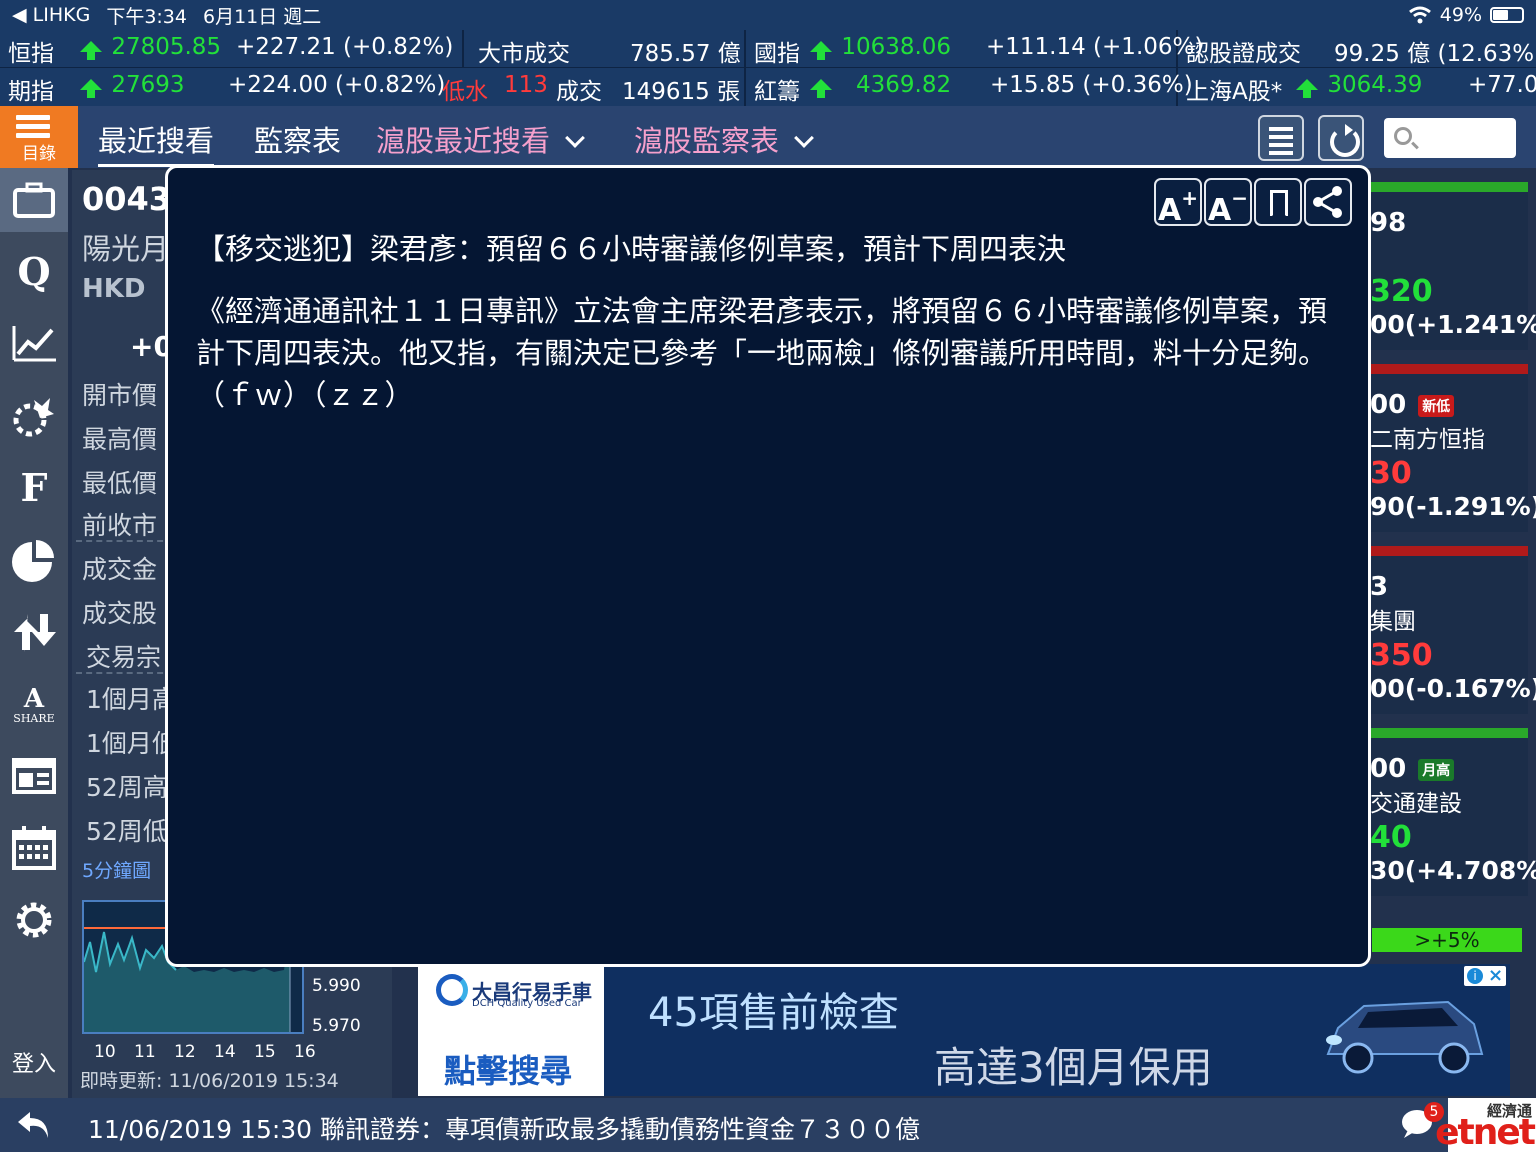  I want to click on card-change: 00(-0.167%), so click(1453, 688).